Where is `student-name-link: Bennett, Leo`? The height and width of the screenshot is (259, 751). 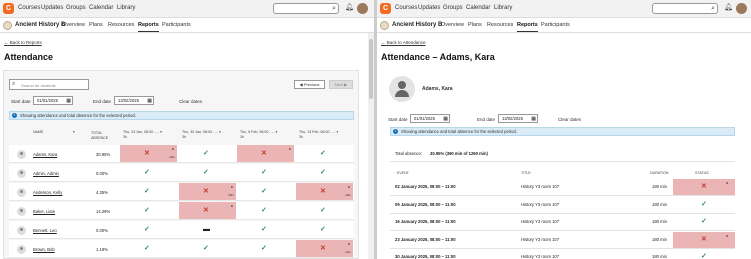 student-name-link: Bennett, Leo is located at coordinates (45, 230).